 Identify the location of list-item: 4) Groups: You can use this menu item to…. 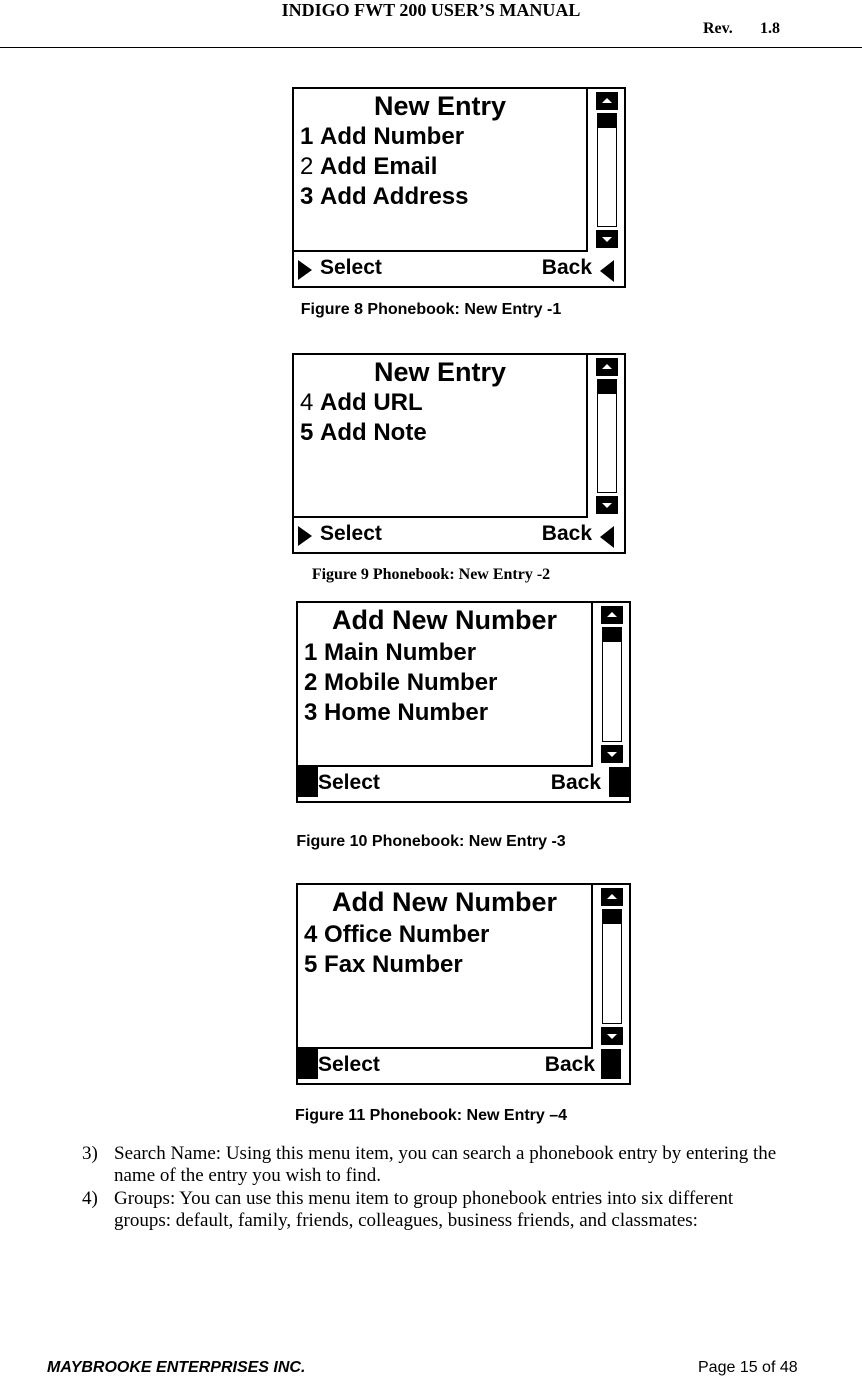
(432, 1210).